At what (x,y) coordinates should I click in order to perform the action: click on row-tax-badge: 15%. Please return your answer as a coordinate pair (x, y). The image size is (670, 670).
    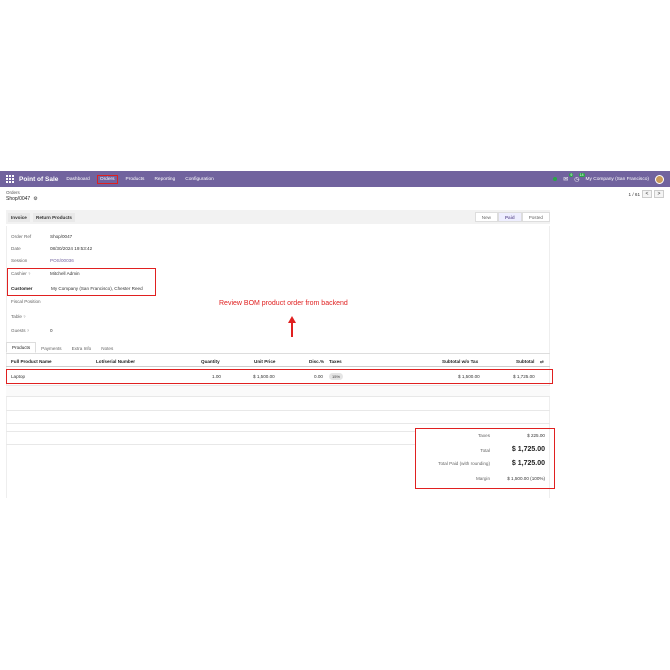
    Looking at the image, I should click on (336, 376).